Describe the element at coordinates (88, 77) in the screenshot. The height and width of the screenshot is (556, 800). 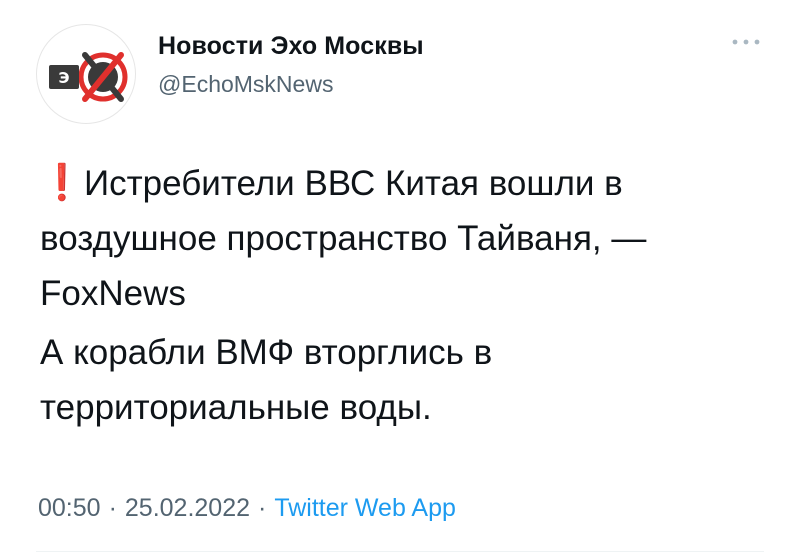
I see `echo-moskvy-logo-icon: Э` at that location.